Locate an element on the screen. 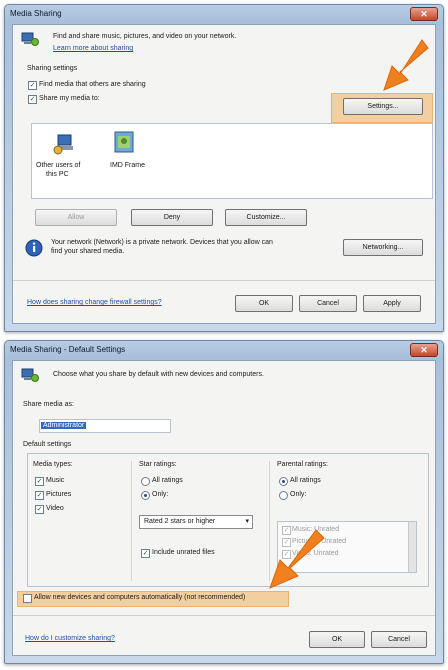  share-media-label: Share my media to: is located at coordinates (69, 98).